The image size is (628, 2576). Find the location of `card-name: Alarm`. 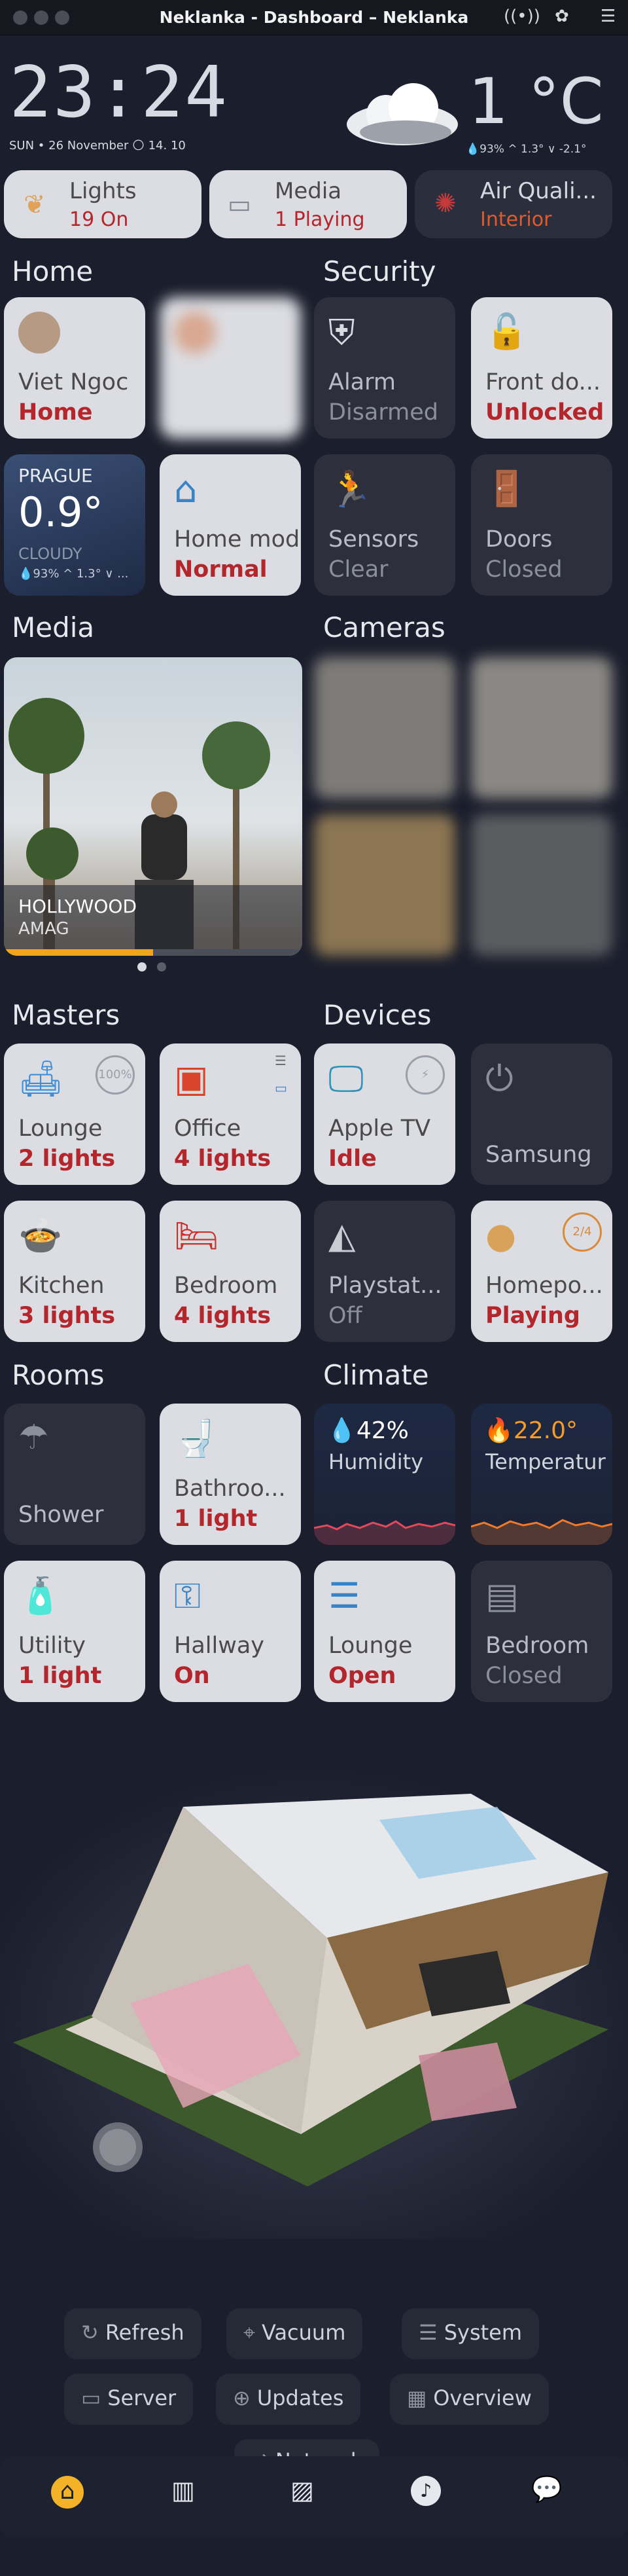

card-name: Alarm is located at coordinates (362, 382).